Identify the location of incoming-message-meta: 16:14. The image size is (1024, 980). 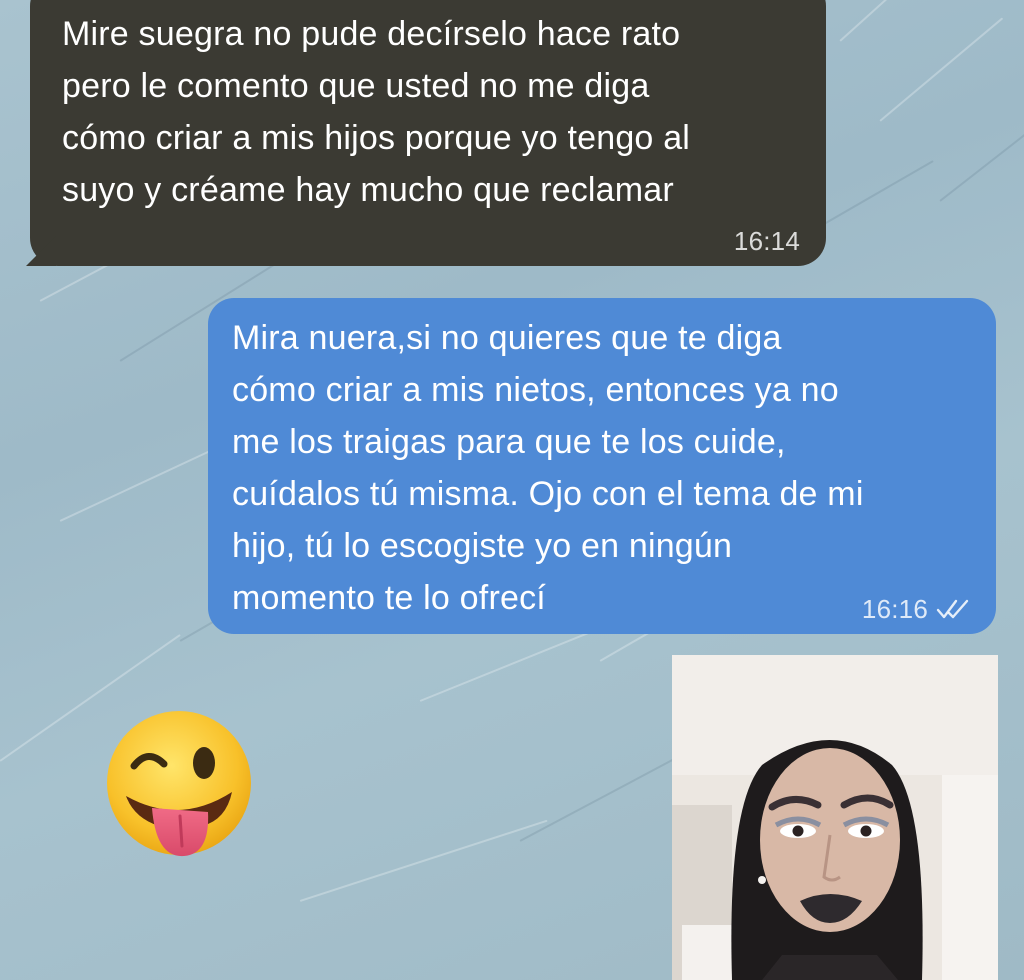
(767, 241).